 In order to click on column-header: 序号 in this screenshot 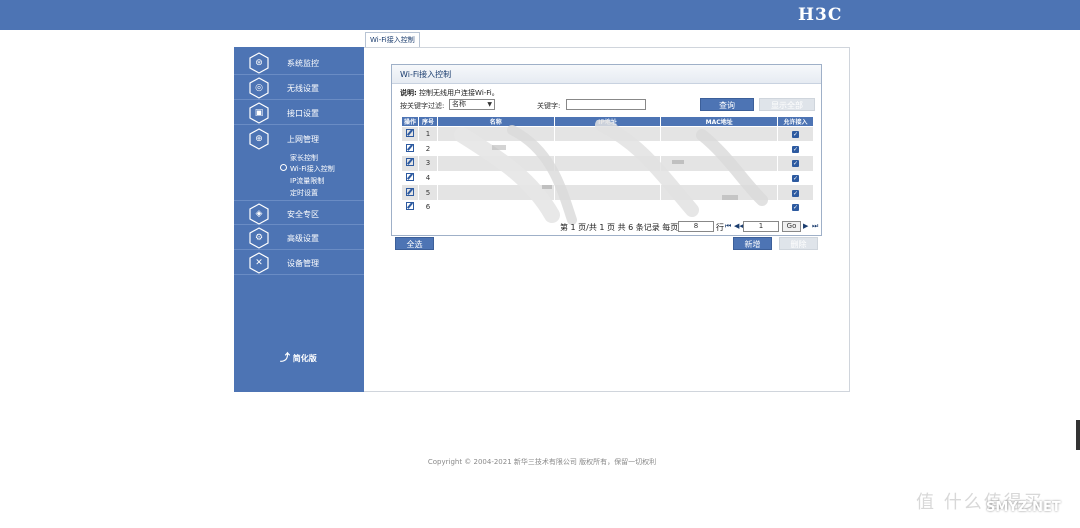, I will do `click(427, 121)`.